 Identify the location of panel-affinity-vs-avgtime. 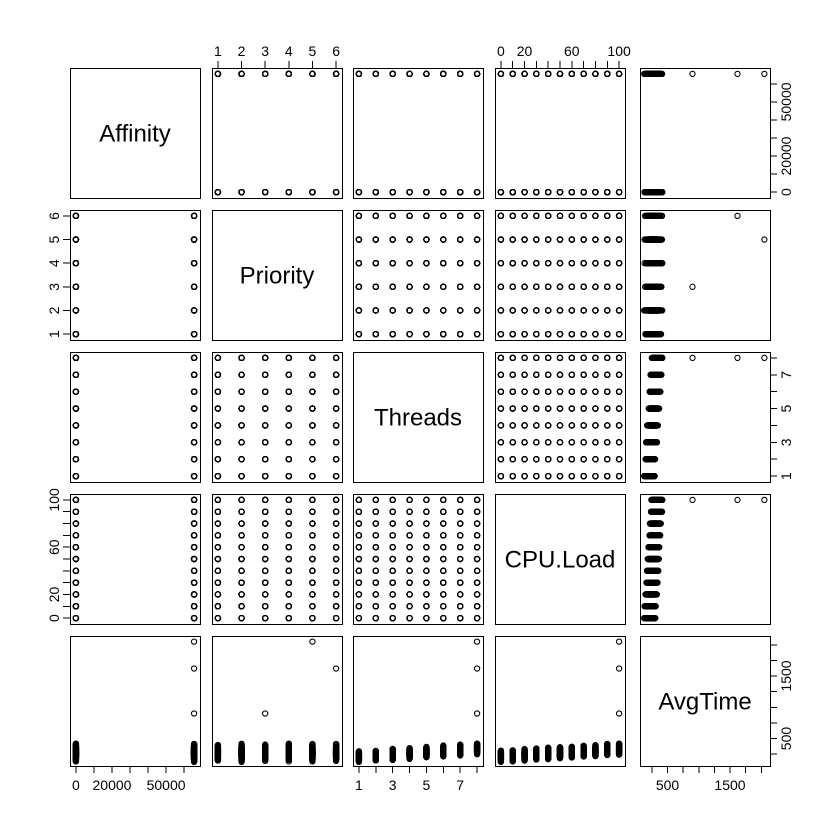
(705, 133).